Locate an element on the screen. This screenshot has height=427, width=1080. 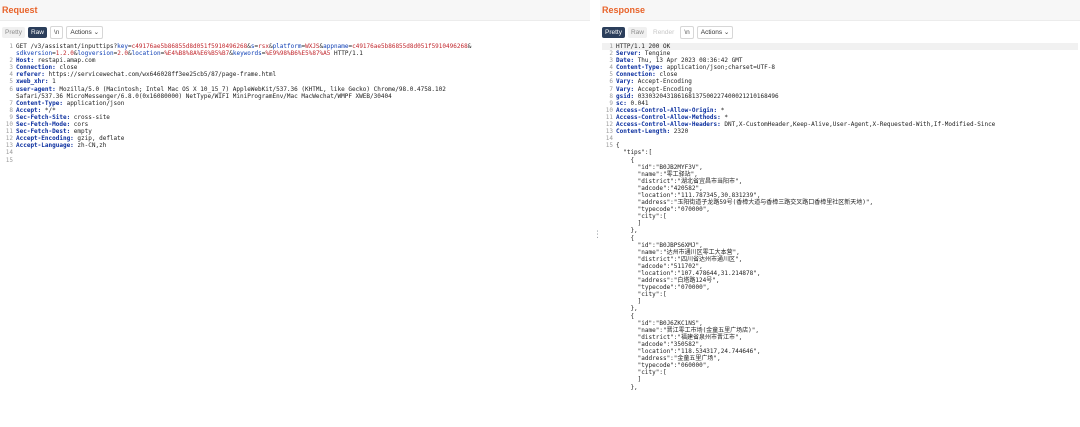
code-line: 12 Accept-Encoding: gzip, deflate is located at coordinates (295, 138).